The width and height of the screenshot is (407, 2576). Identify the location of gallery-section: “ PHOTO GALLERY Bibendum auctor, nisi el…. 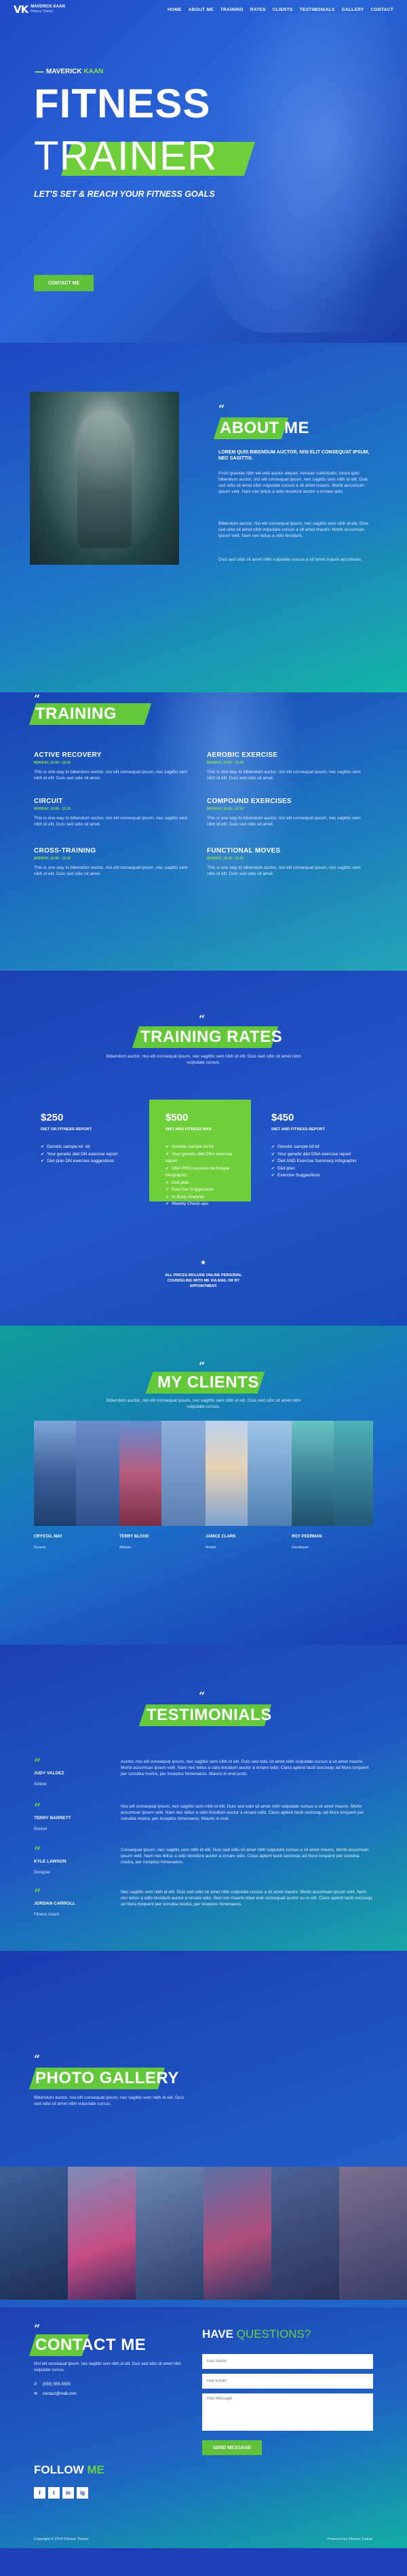
(203, 2129).